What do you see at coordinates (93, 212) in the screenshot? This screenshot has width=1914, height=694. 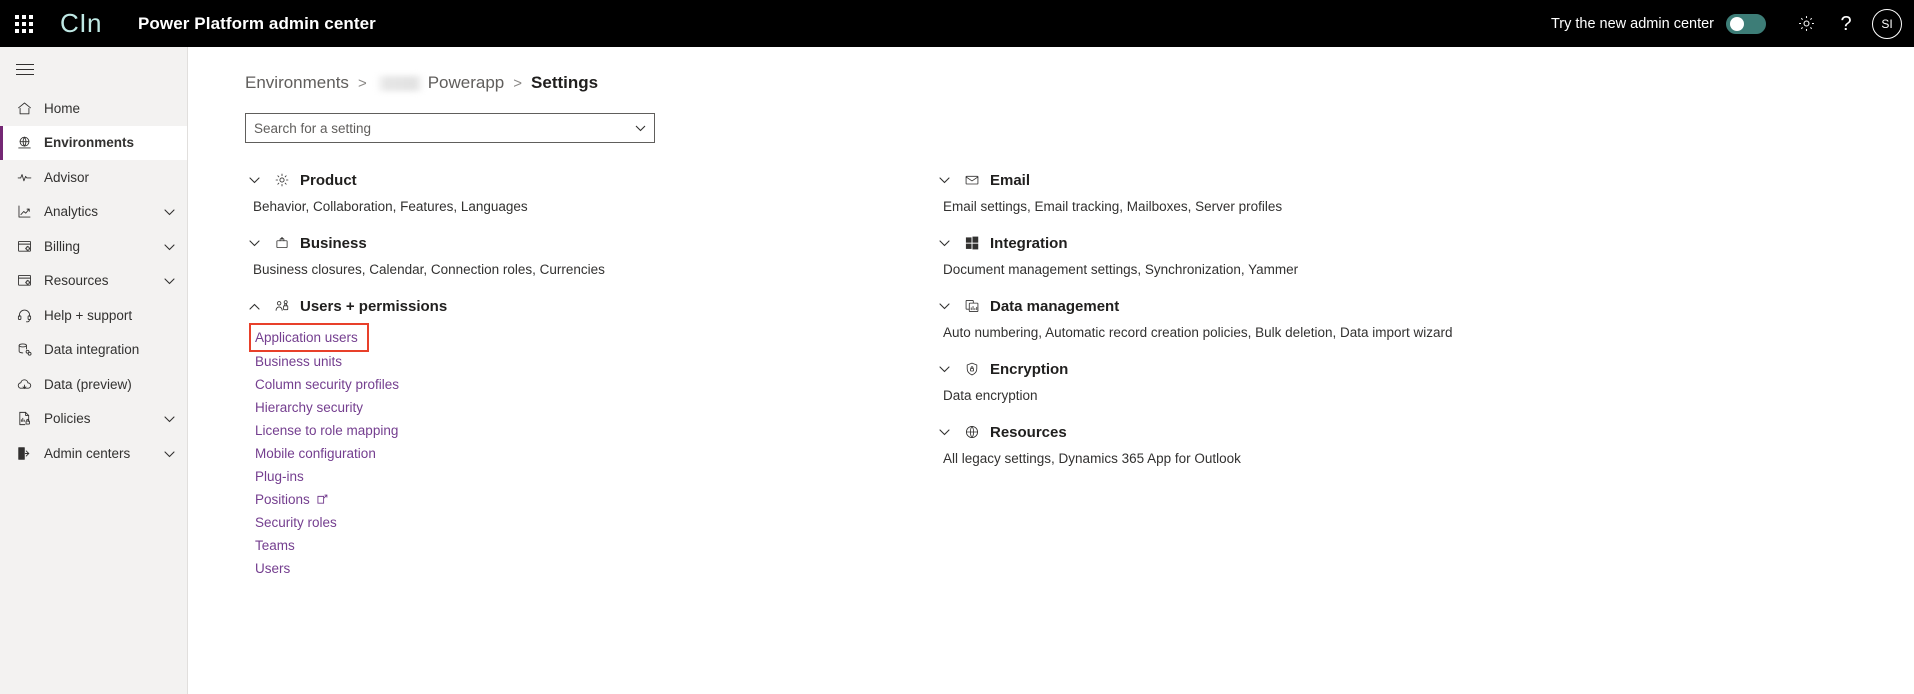 I see `sidebar-item-analytics: Analytics` at bounding box center [93, 212].